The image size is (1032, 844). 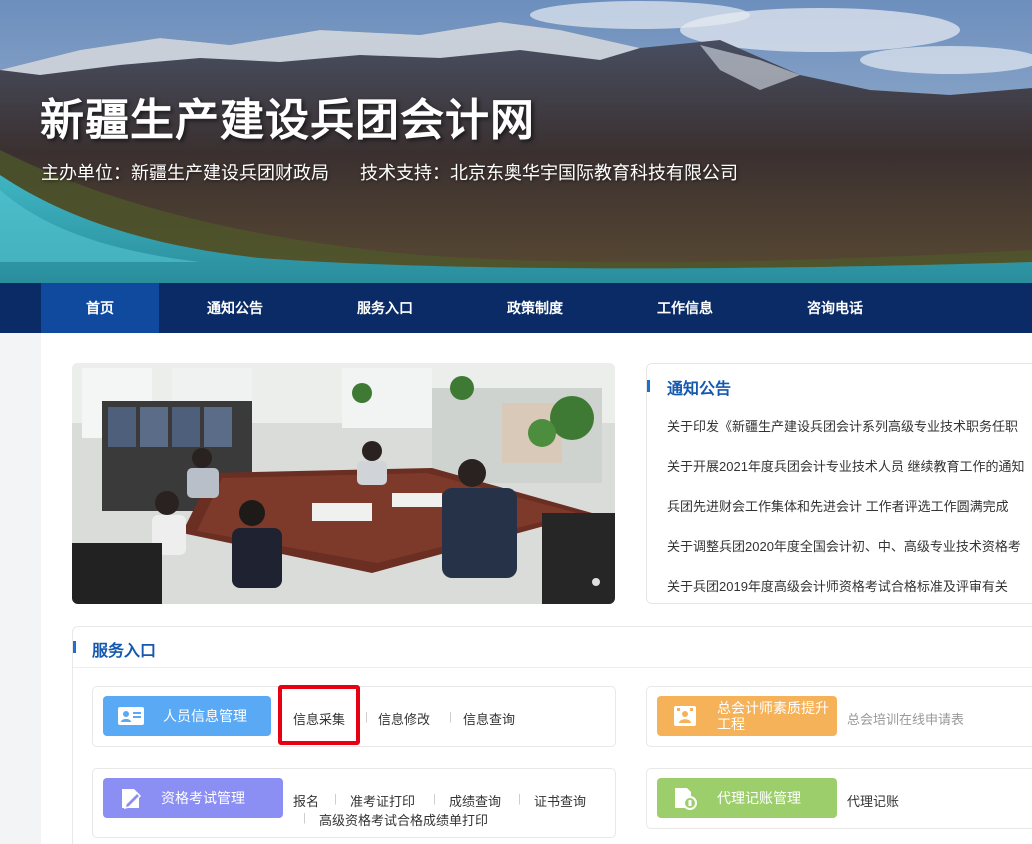 What do you see at coordinates (839, 716) in the screenshot?
I see `chief-accountant-card: 总会计师素质提升工程 总会培训在线申请表` at bounding box center [839, 716].